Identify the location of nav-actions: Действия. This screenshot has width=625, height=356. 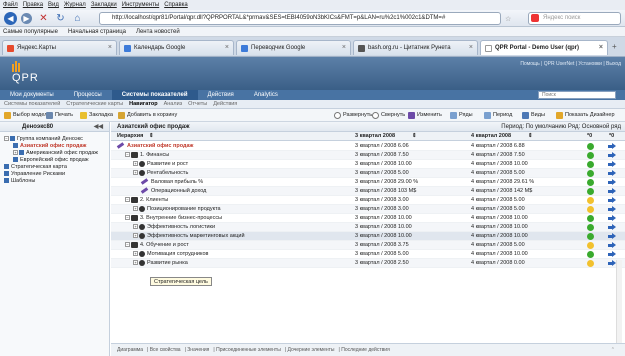
(221, 95).